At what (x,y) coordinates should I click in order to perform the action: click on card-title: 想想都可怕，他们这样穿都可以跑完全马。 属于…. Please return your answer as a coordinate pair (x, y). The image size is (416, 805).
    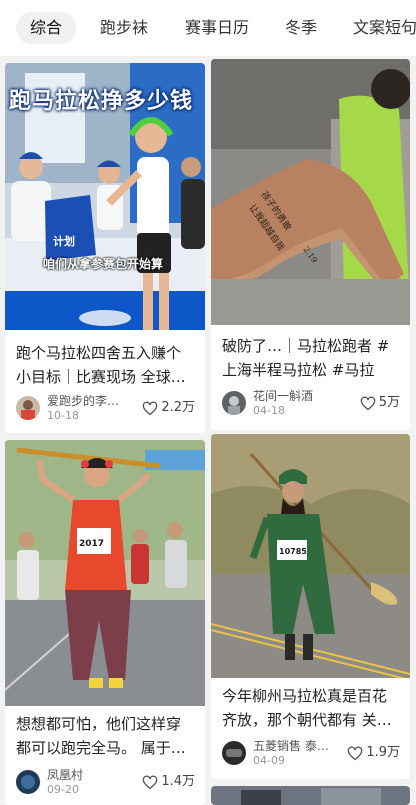
    Looking at the image, I should click on (105, 736).